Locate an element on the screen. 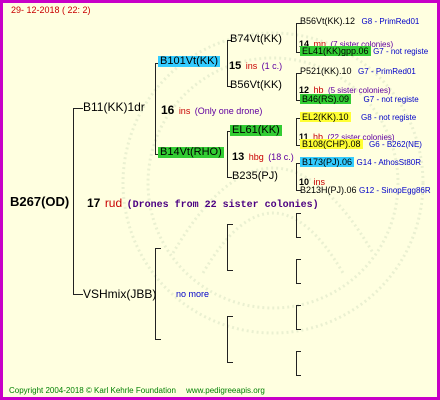  sd-mating: 13 hbg (18 c.) is located at coordinates (263, 156).